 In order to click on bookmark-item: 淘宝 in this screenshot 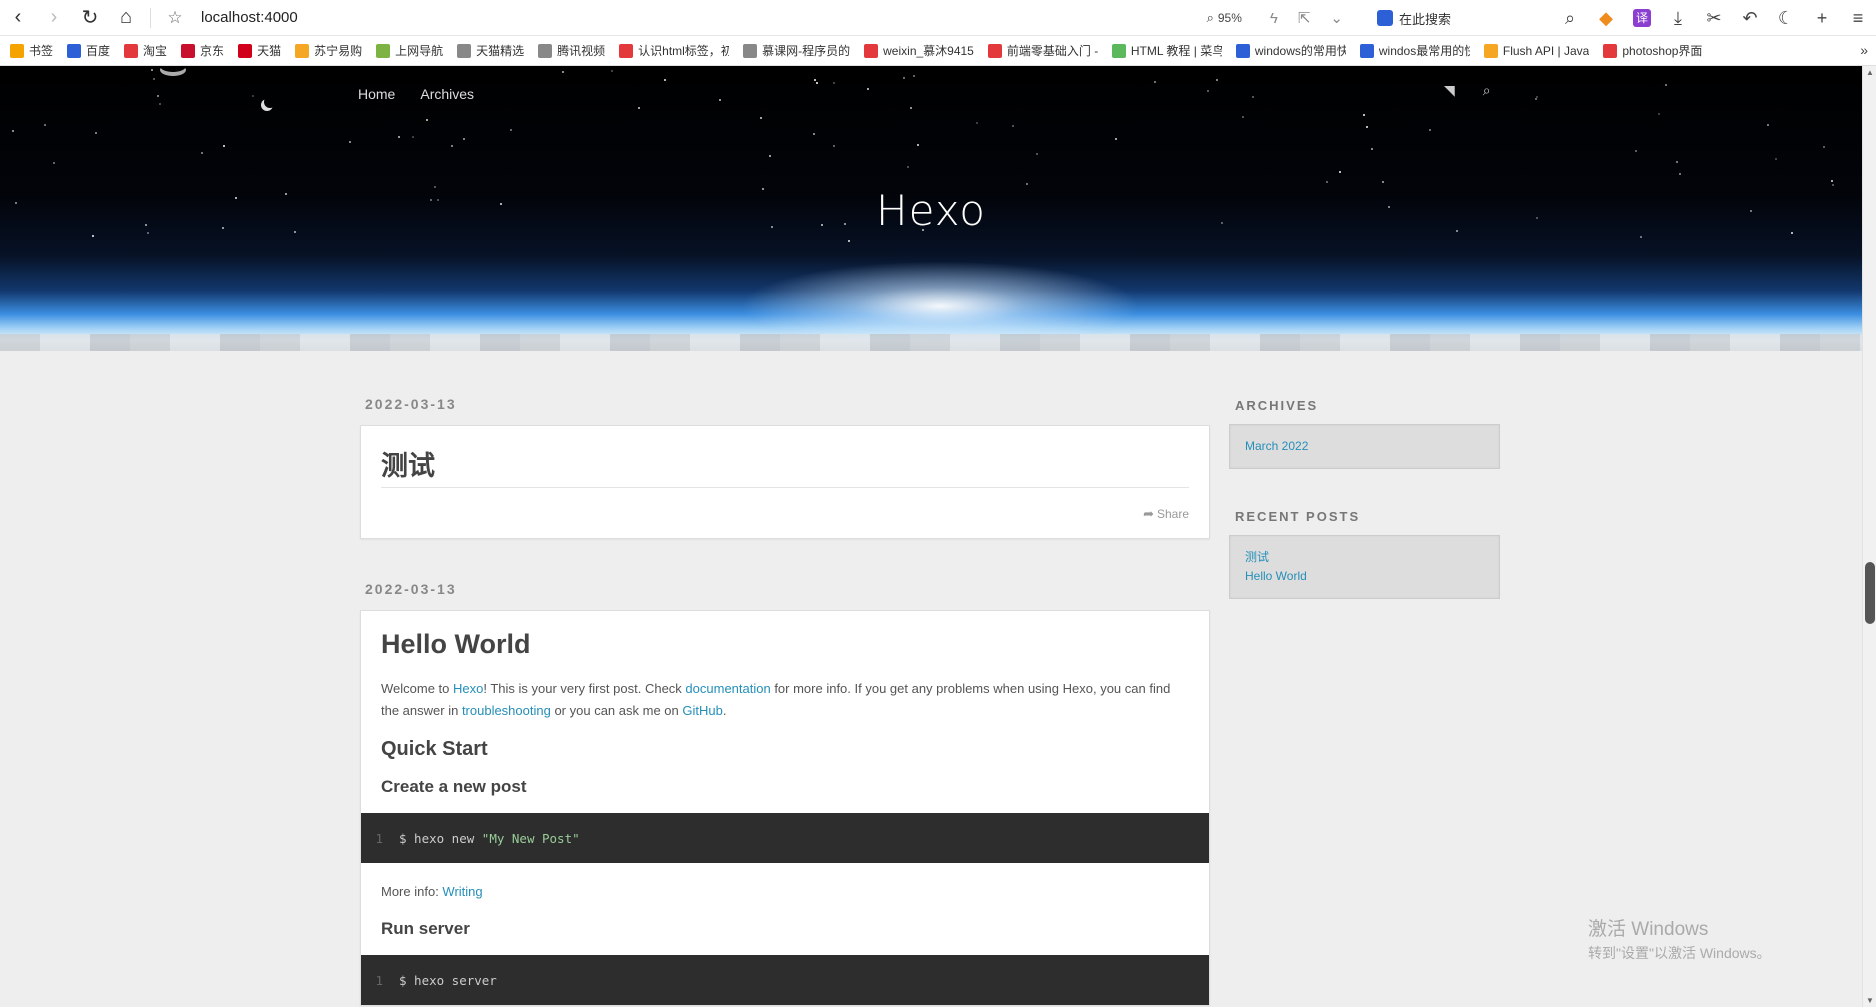, I will do `click(145, 50)`.